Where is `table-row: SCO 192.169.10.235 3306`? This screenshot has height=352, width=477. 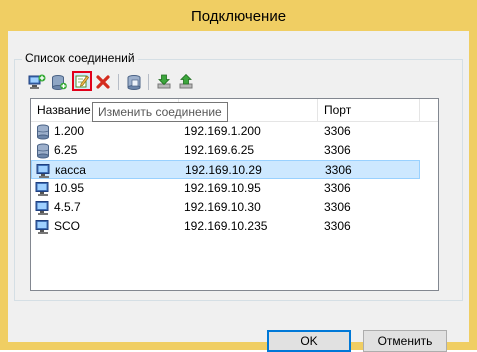
table-row: SCO 192.169.10.235 3306 is located at coordinates (225, 226).